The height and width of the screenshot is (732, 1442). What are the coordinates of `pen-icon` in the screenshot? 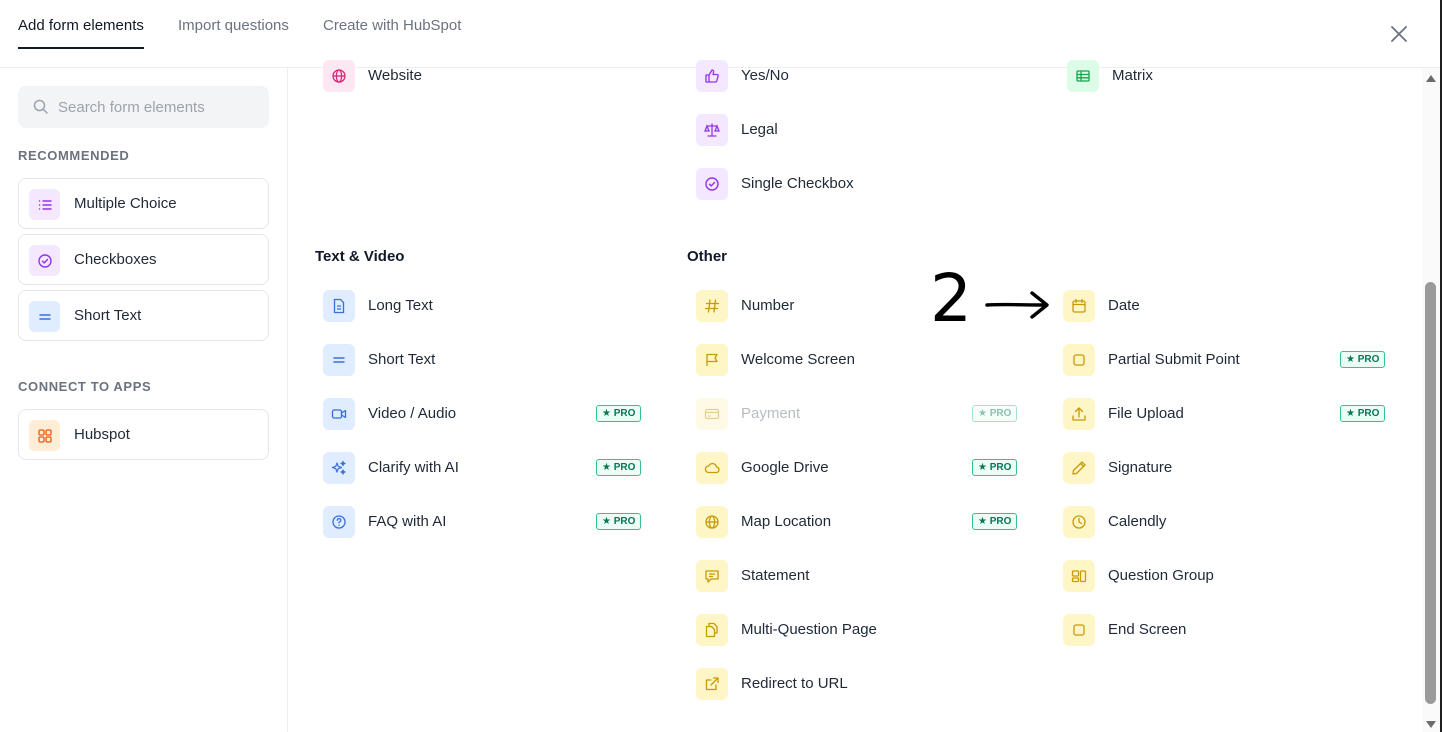 It's located at (1079, 468).